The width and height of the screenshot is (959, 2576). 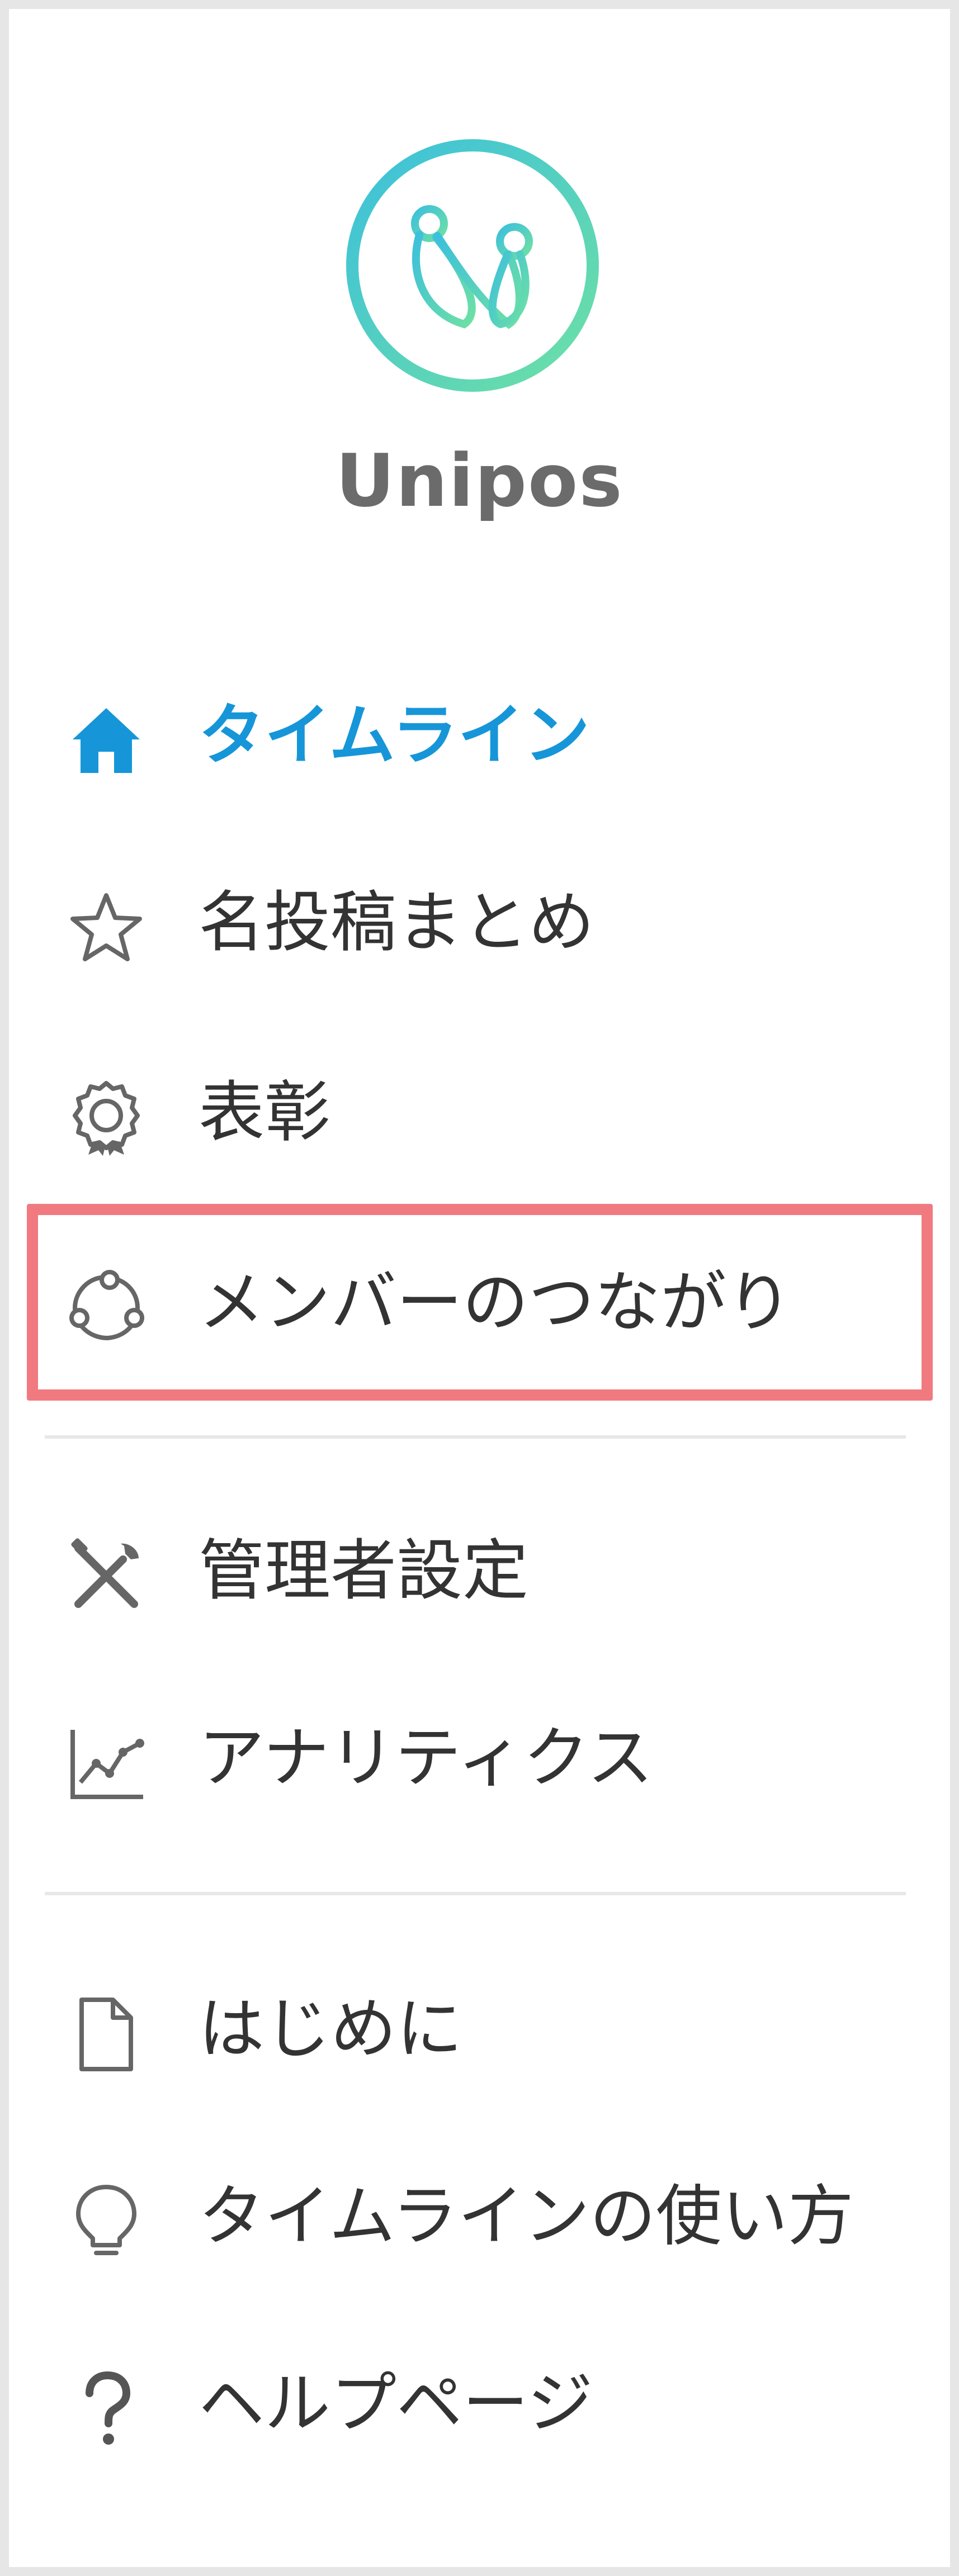 I want to click on lightbulb-icon, so click(x=106, y=2222).